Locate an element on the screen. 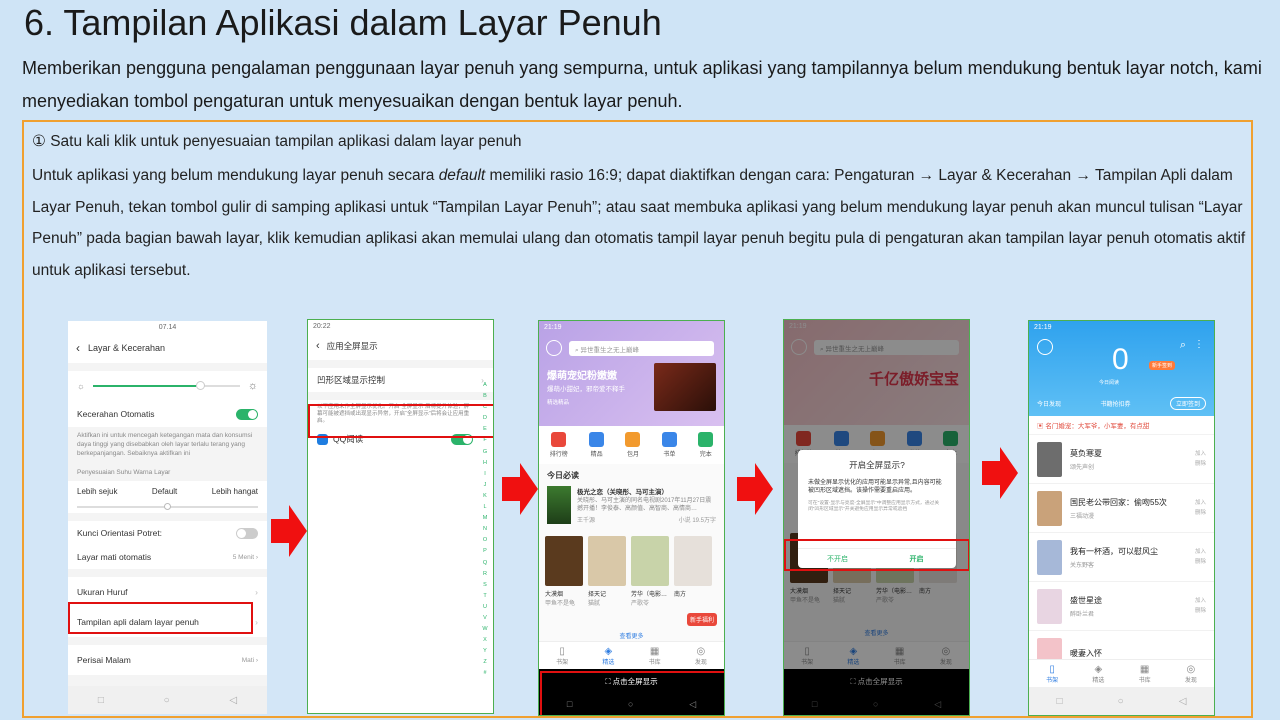 Image resolution: width=1280 pixels, height=720 pixels. alphabet-letter: O is located at coordinates (485, 540).